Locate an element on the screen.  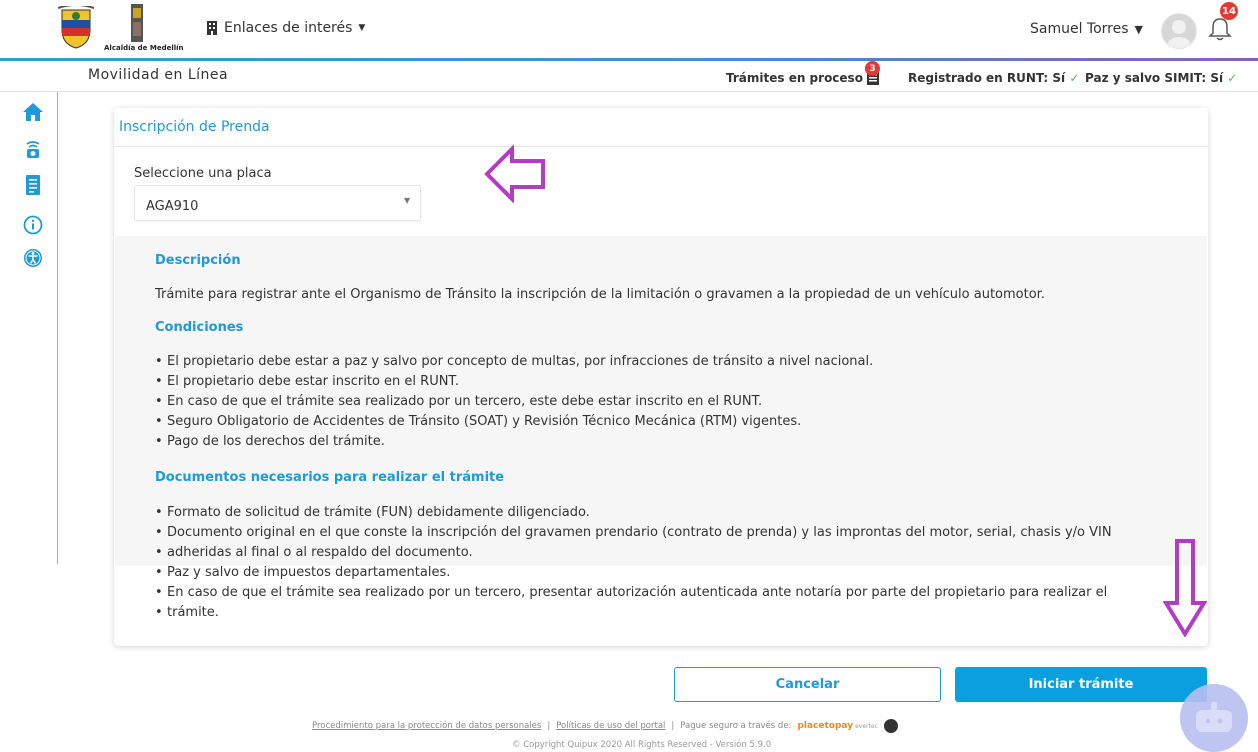
simit-label: Paz y salvo SIMIT: Sí is located at coordinates (1154, 78).